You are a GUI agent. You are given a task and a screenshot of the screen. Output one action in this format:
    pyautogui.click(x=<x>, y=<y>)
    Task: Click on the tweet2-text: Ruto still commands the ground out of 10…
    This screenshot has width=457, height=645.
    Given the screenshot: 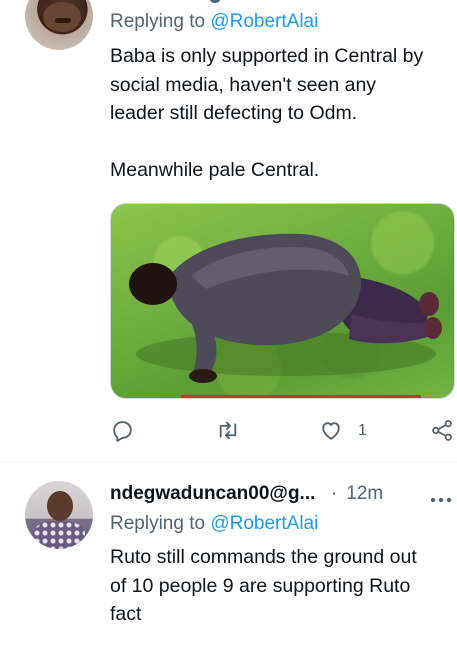 What is the action you would take?
    pyautogui.click(x=282, y=586)
    